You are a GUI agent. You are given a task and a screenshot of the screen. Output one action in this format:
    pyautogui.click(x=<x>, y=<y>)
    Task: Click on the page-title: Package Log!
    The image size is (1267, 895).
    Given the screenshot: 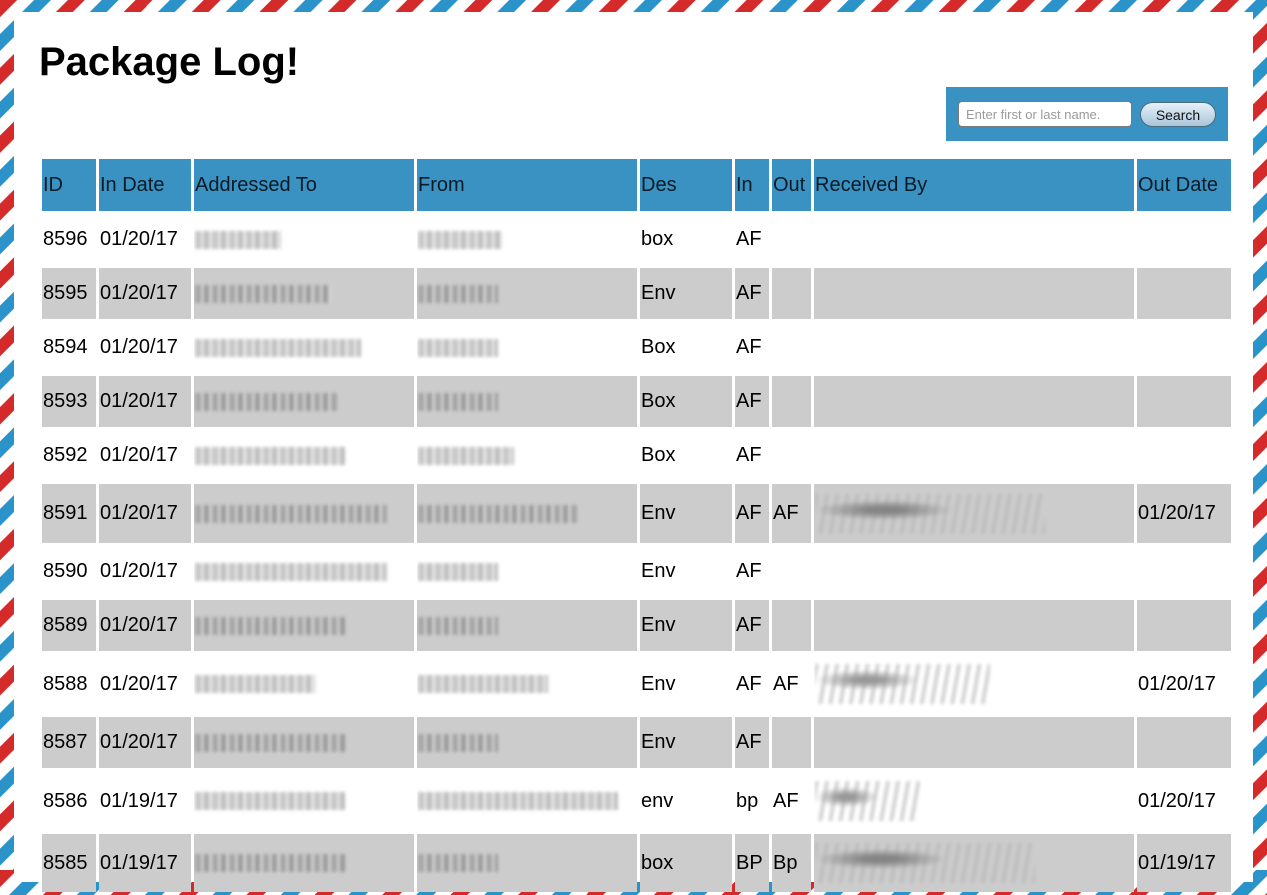 What is the action you would take?
    pyautogui.click(x=169, y=62)
    